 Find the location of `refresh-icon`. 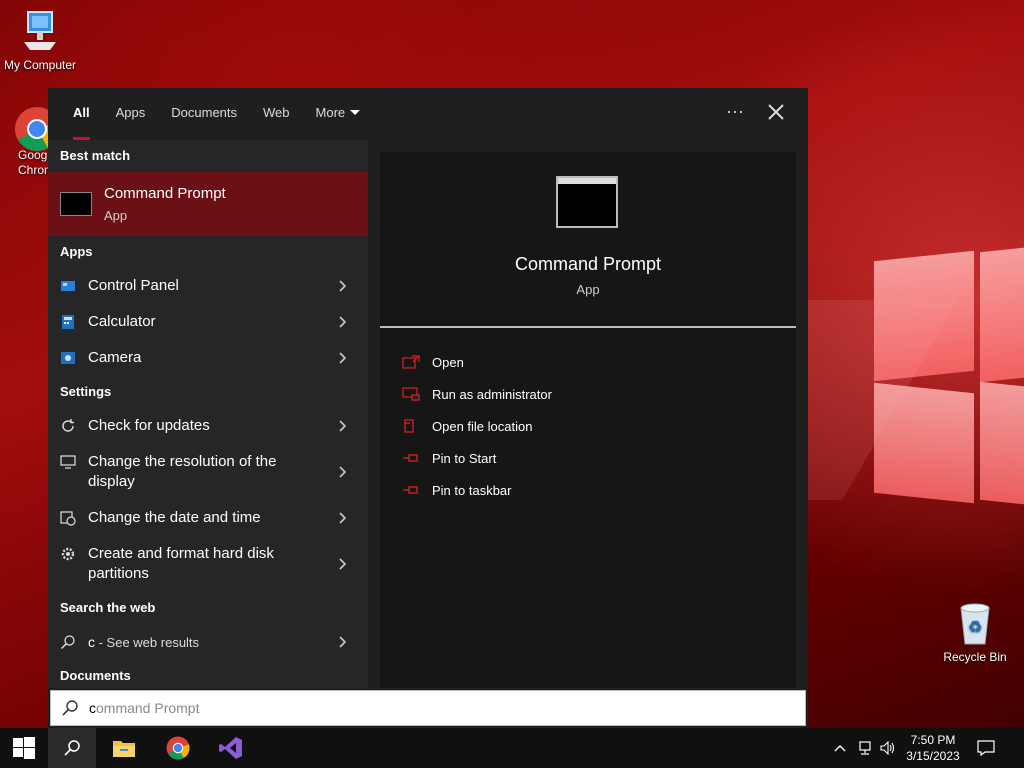

refresh-icon is located at coordinates (68, 425).